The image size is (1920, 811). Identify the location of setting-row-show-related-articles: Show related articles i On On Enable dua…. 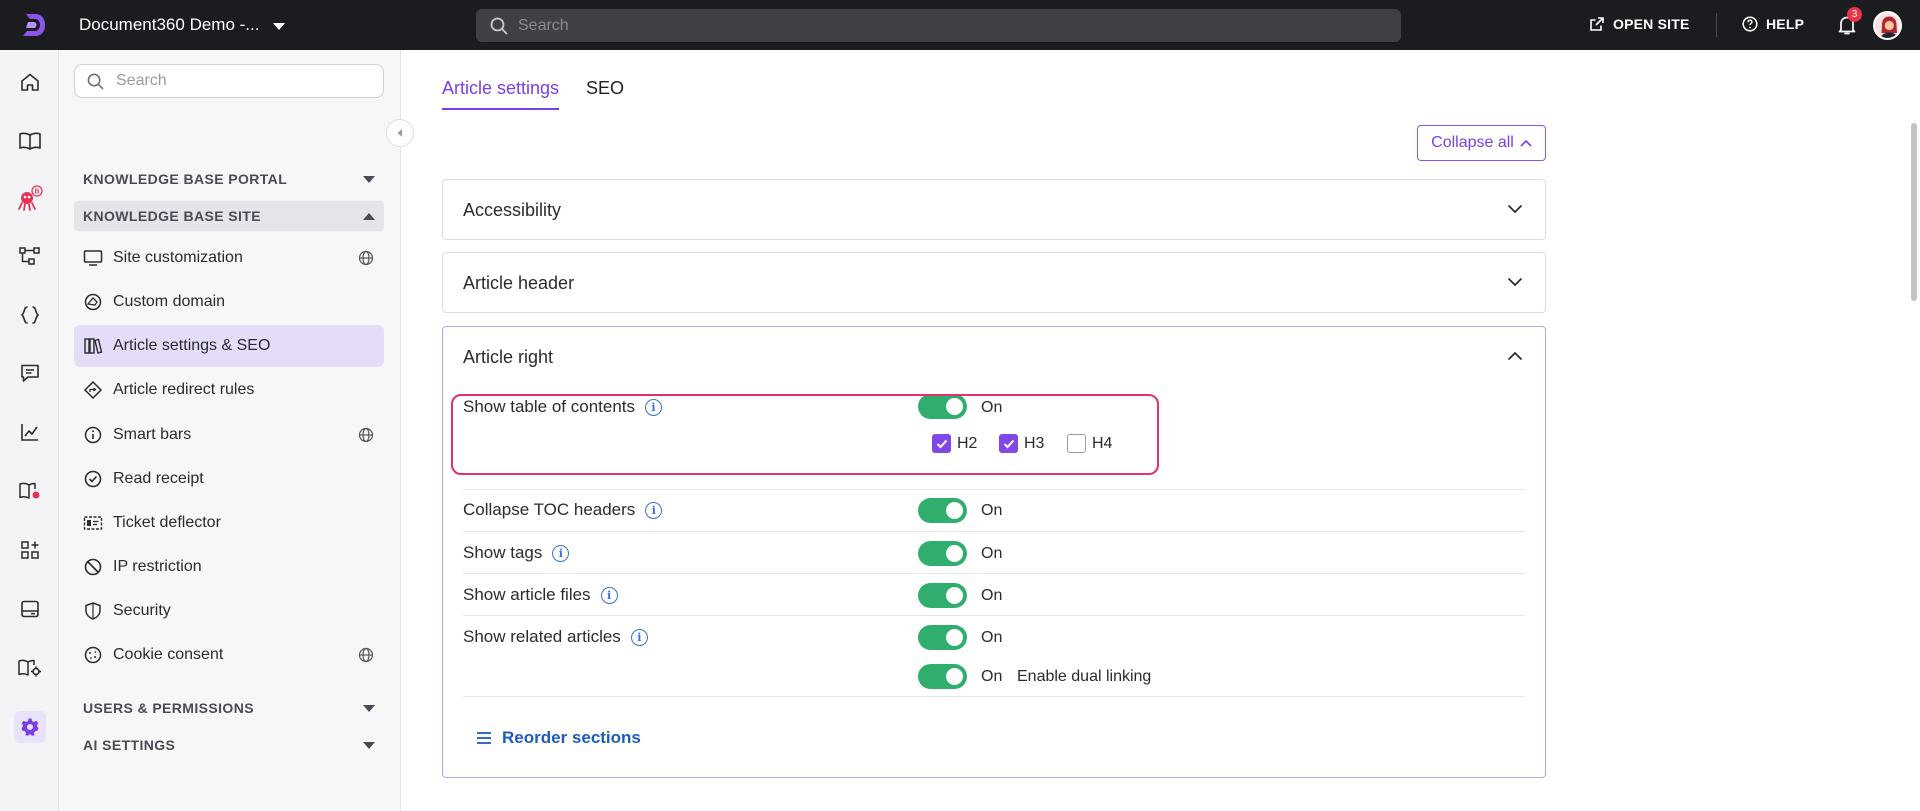
(994, 656).